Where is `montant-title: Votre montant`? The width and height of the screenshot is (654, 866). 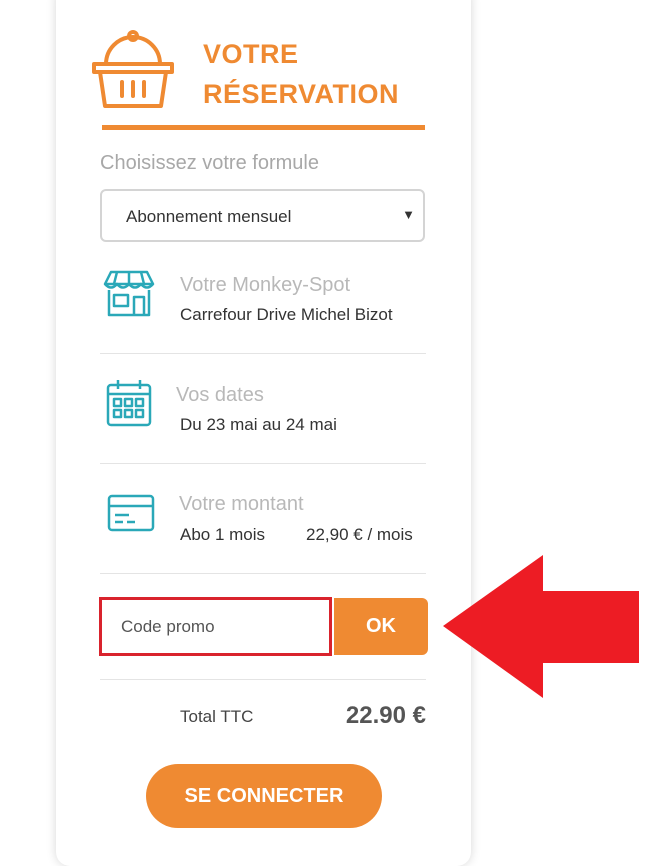
montant-title: Votre montant is located at coordinates (241, 504).